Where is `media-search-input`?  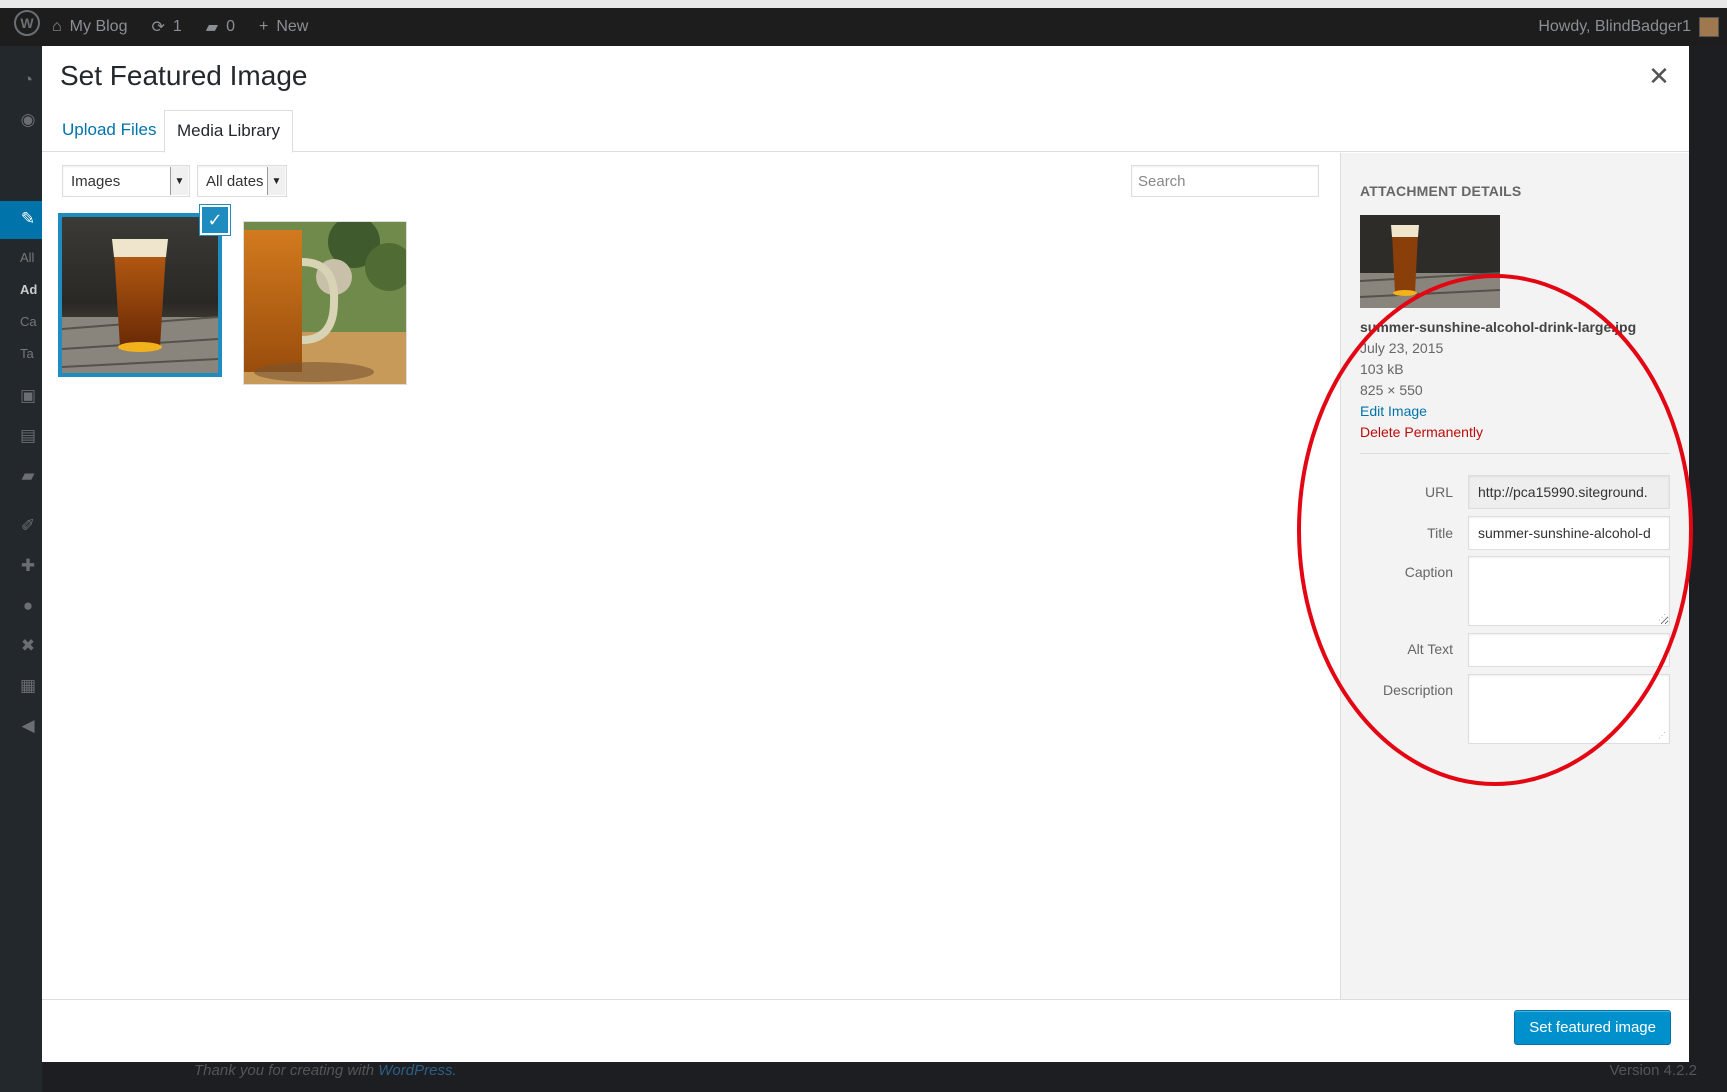
media-search-input is located at coordinates (1225, 181).